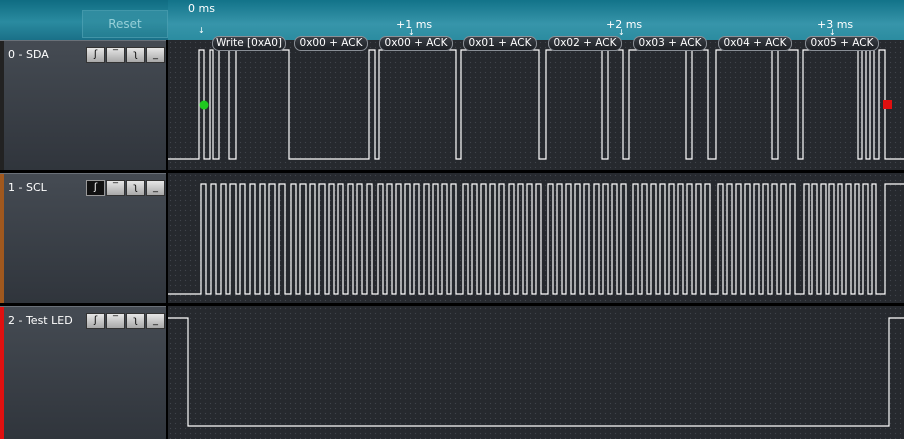  I want to click on i2c-decode-label: 0x03 + ACK, so click(670, 43).